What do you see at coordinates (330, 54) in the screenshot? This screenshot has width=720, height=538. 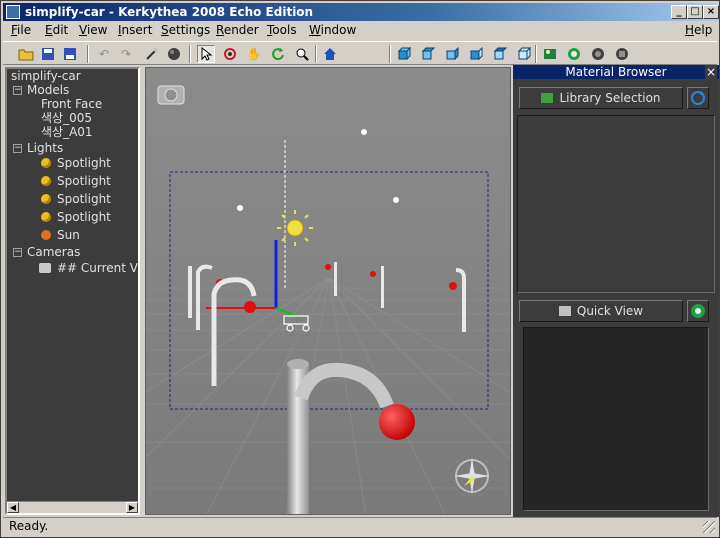 I see `home-icon` at bounding box center [330, 54].